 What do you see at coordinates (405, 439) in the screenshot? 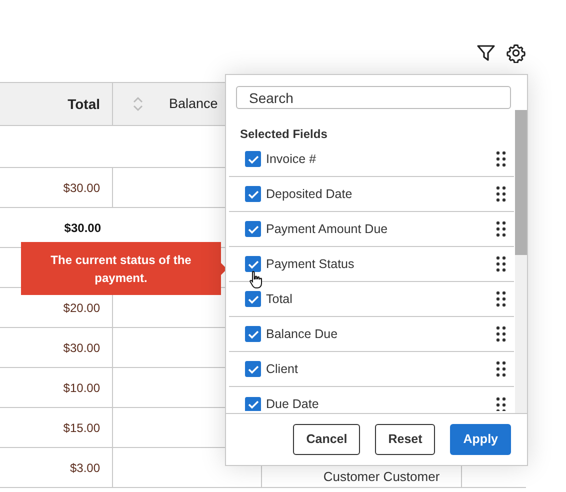
I see `dialog-button: Reset` at bounding box center [405, 439].